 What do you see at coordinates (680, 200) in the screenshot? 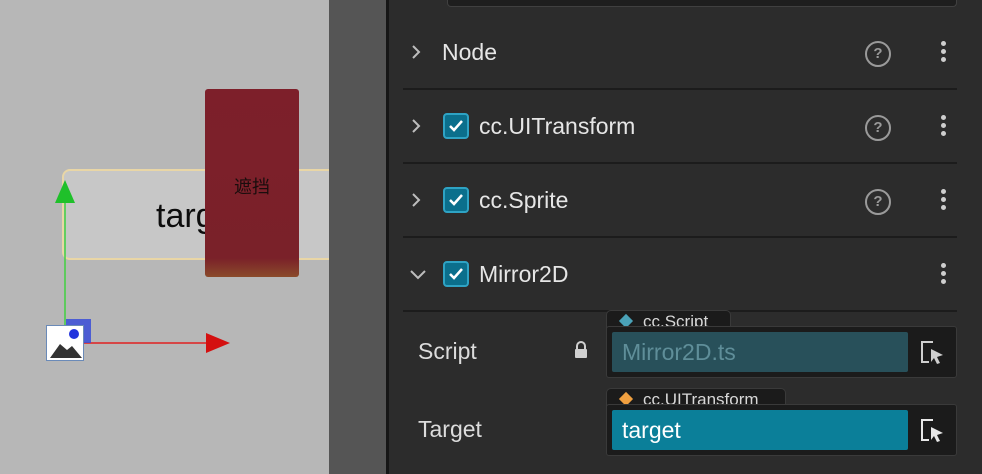
I see `component-header-sprite: cc.Sprite ?` at bounding box center [680, 200].